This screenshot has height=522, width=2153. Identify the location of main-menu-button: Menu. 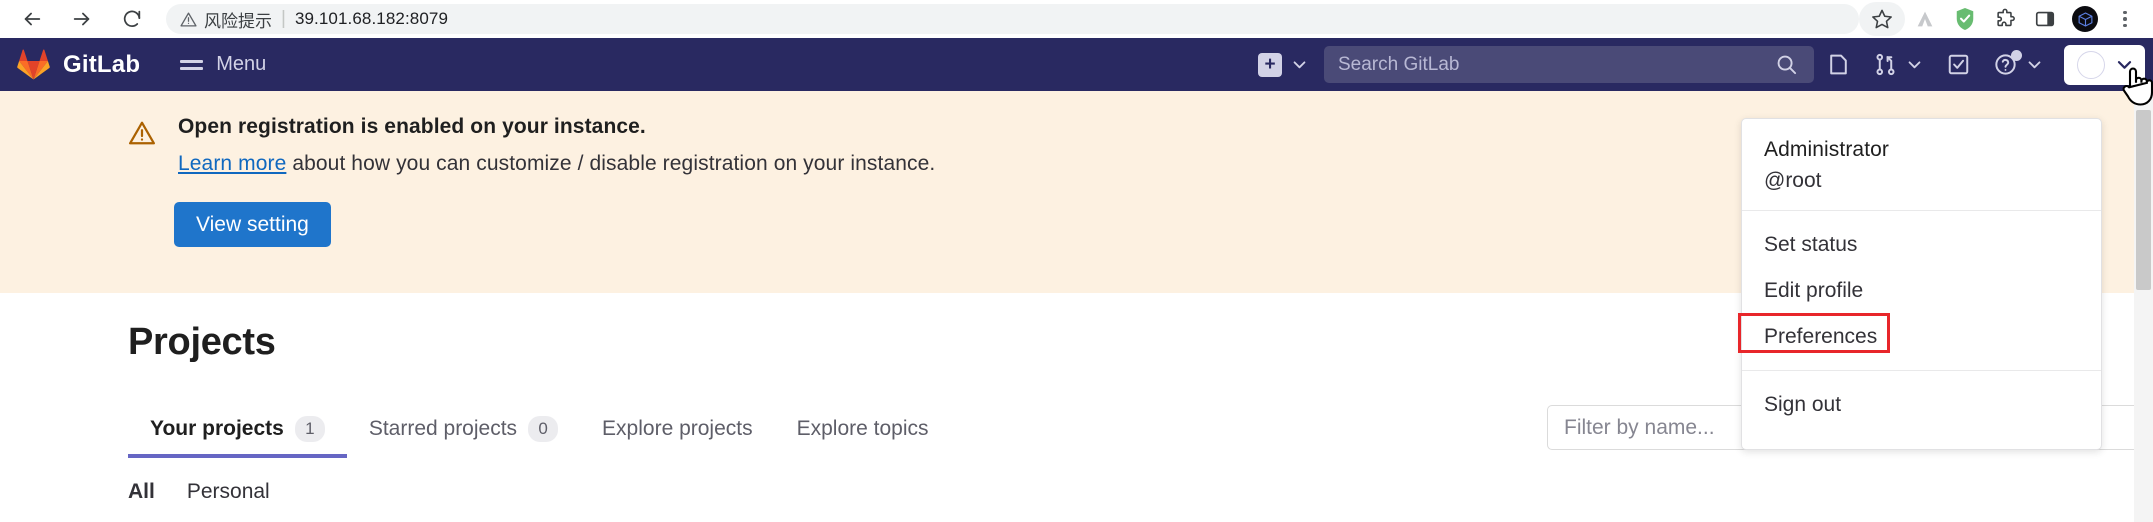
(223, 64).